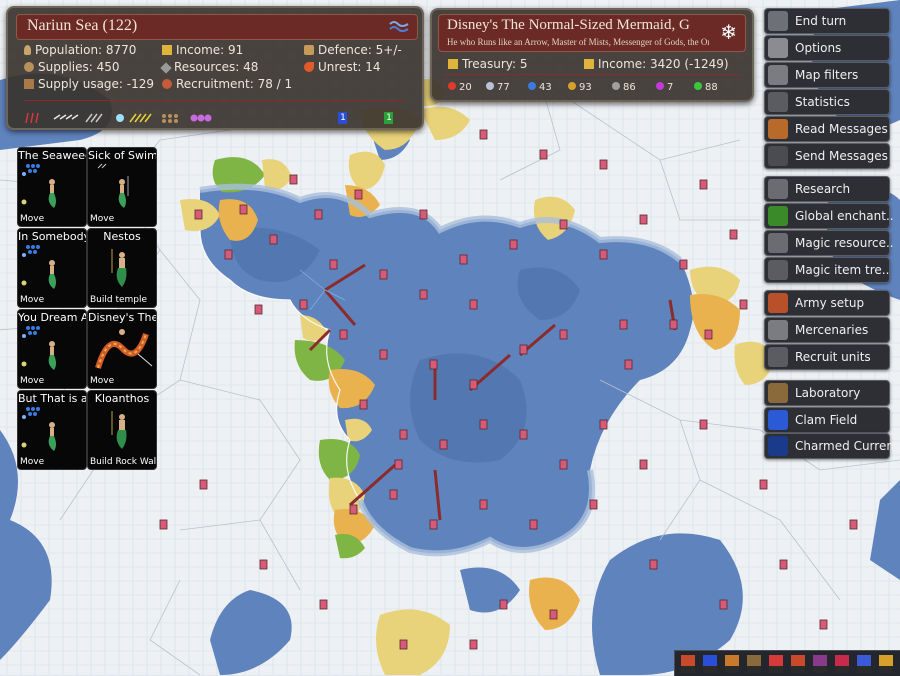 The width and height of the screenshot is (900, 676). What do you see at coordinates (827, 357) in the screenshot?
I see `recruit-units-button: Recruit units` at bounding box center [827, 357].